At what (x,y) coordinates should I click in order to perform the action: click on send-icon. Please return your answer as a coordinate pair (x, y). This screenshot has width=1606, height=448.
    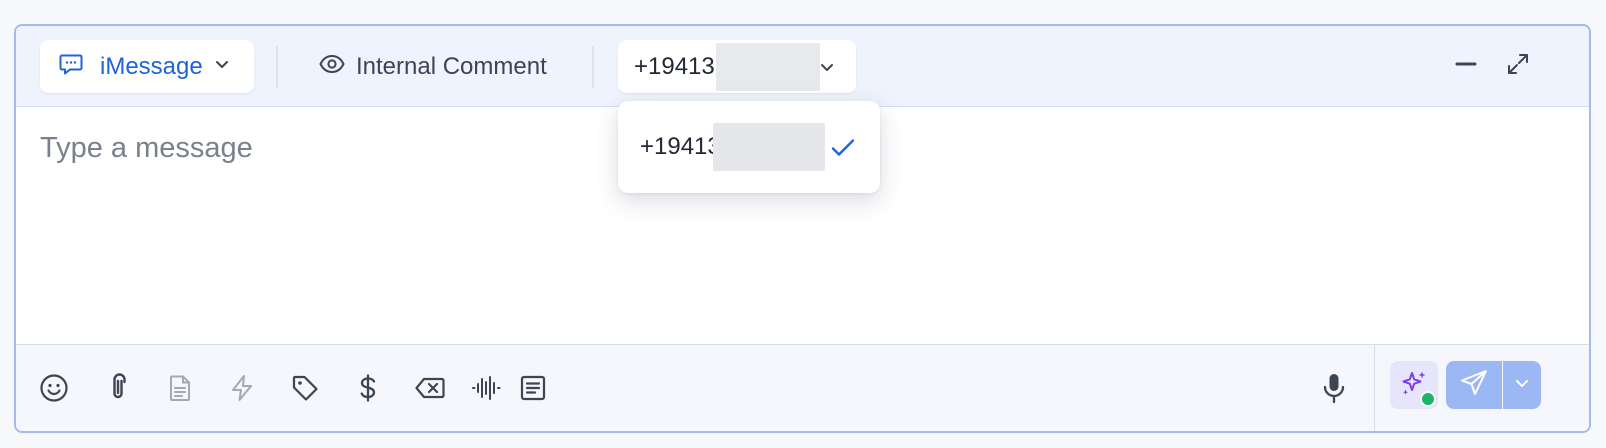
    Looking at the image, I should click on (1474, 385).